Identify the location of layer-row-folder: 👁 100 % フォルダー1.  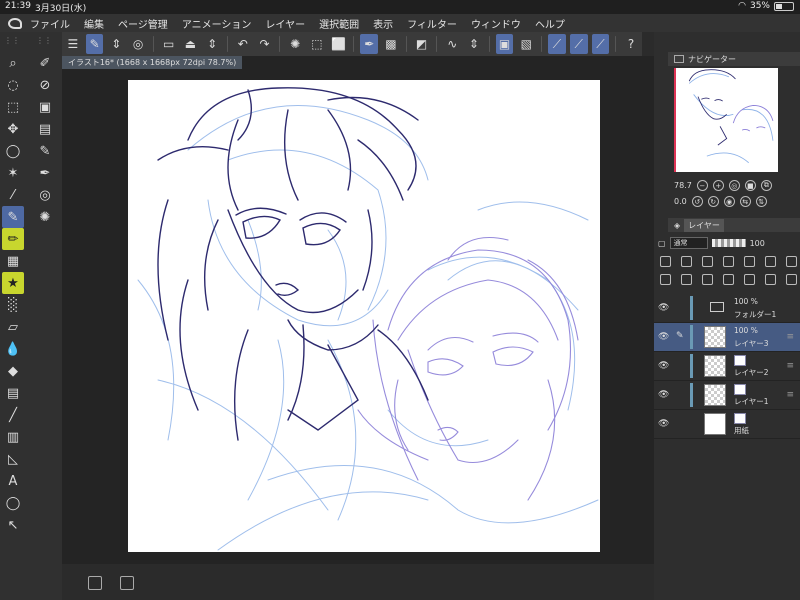
(727, 308).